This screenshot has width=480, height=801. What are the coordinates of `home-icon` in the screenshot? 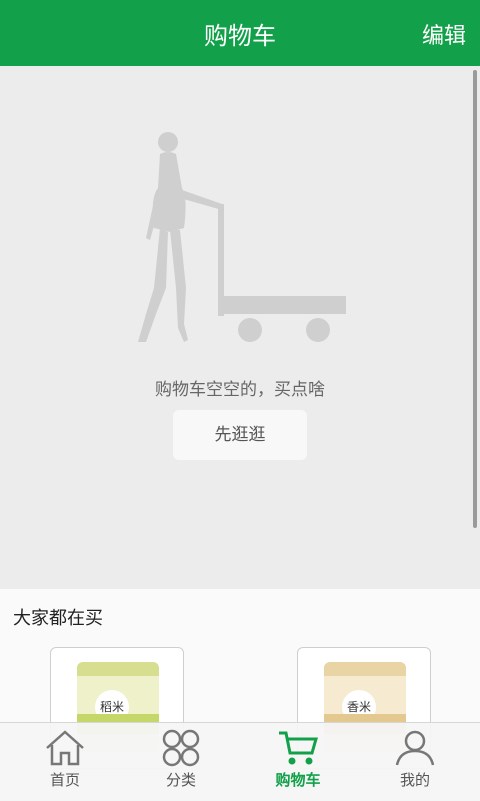 It's located at (65, 748).